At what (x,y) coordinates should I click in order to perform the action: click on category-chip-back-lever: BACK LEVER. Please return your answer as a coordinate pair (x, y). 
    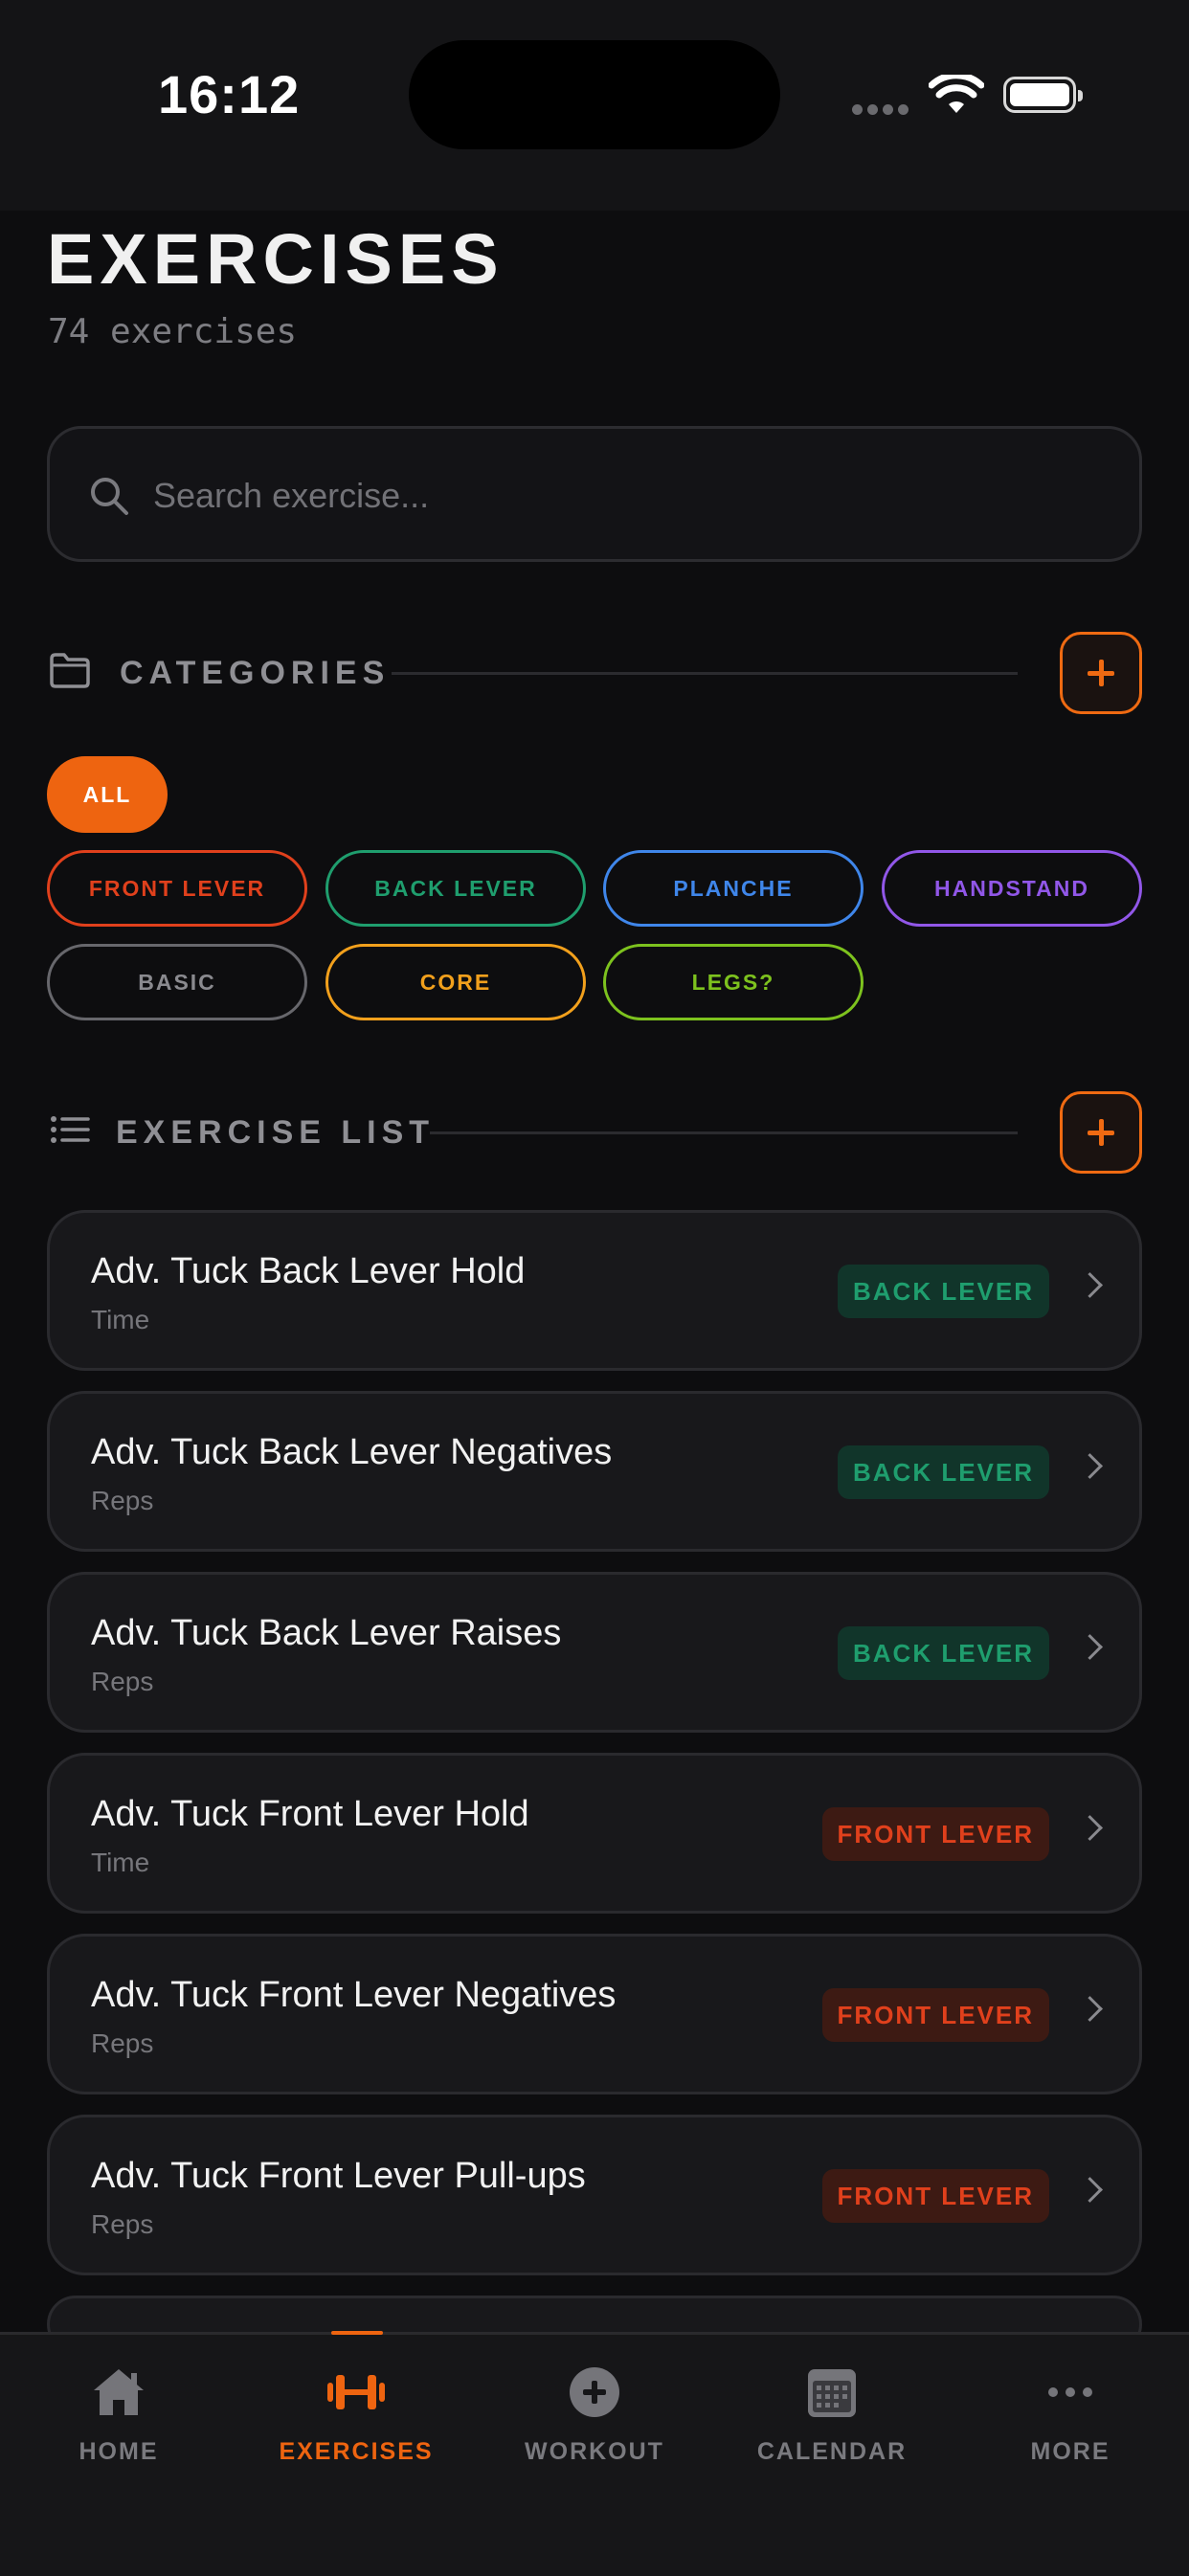
    Looking at the image, I should click on (455, 889).